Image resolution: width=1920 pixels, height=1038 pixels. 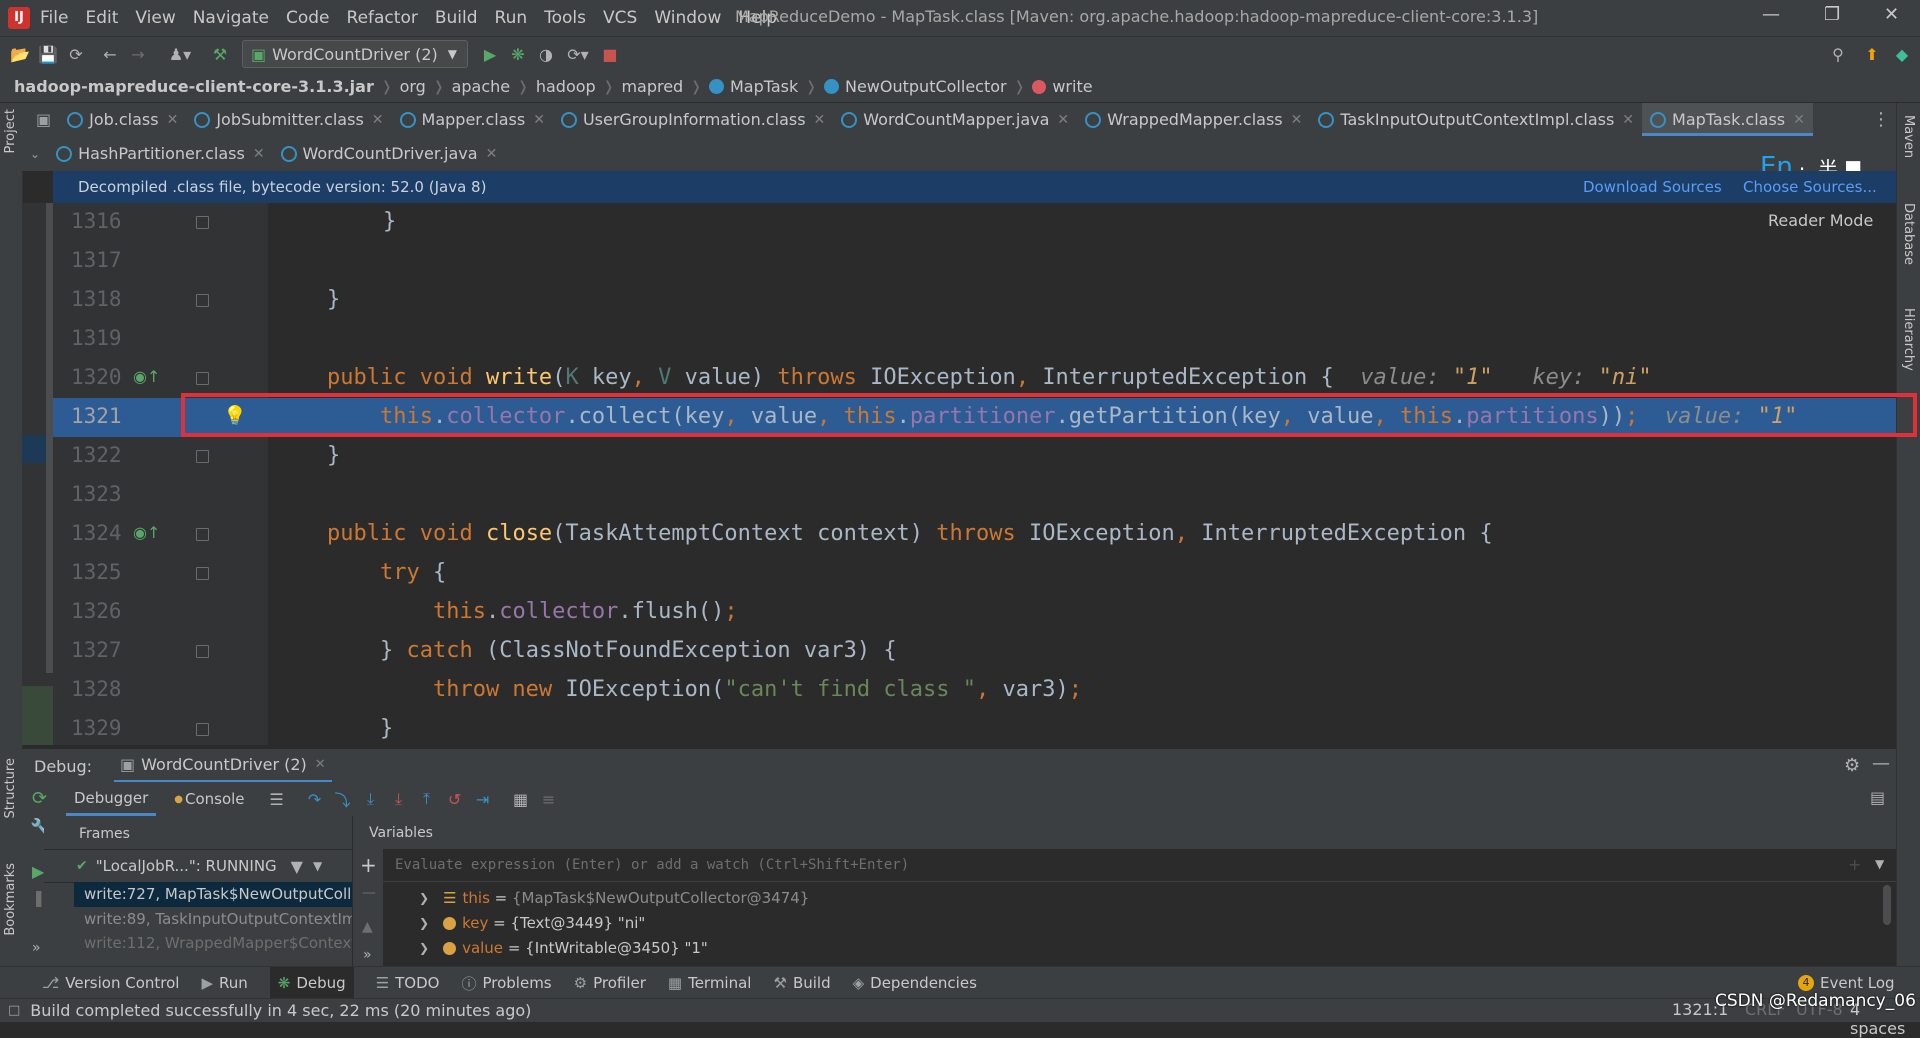 I want to click on download-sources-link: Download Sources, so click(x=1652, y=187).